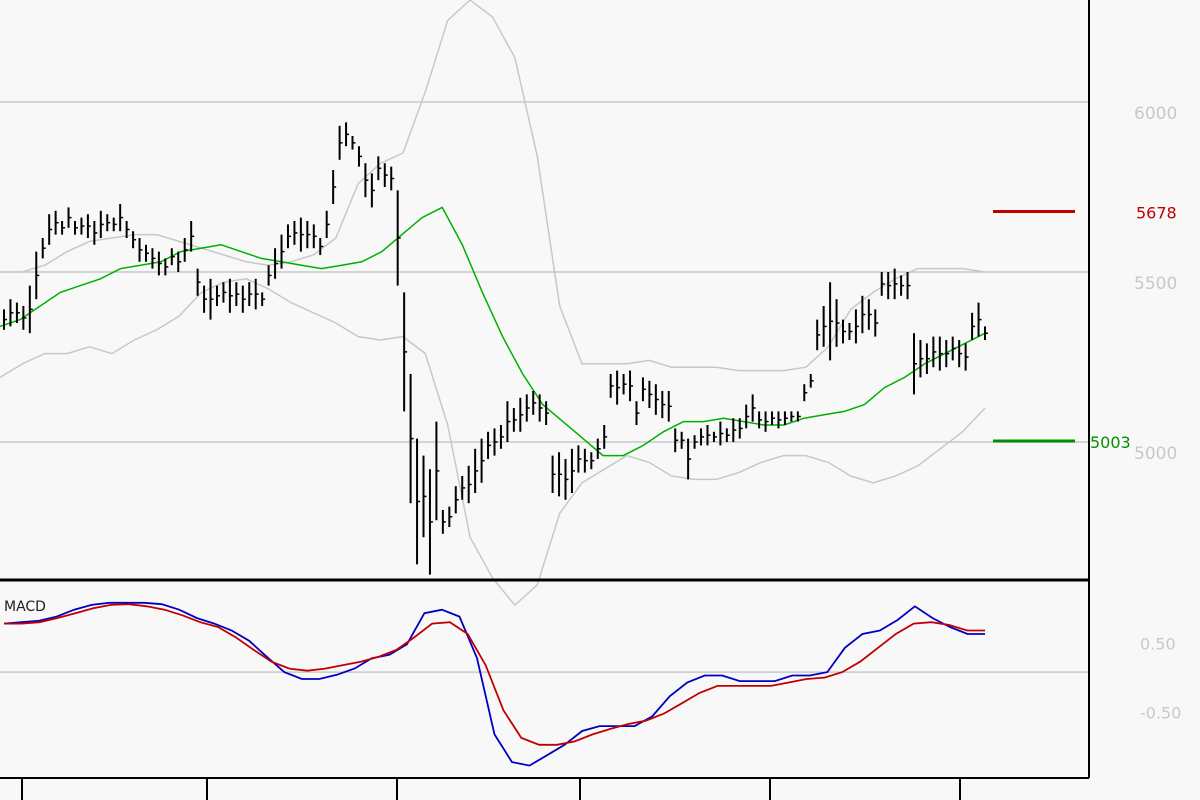  What do you see at coordinates (1160, 713) in the screenshot?
I see `macd-y-tick-label: -0.50` at bounding box center [1160, 713].